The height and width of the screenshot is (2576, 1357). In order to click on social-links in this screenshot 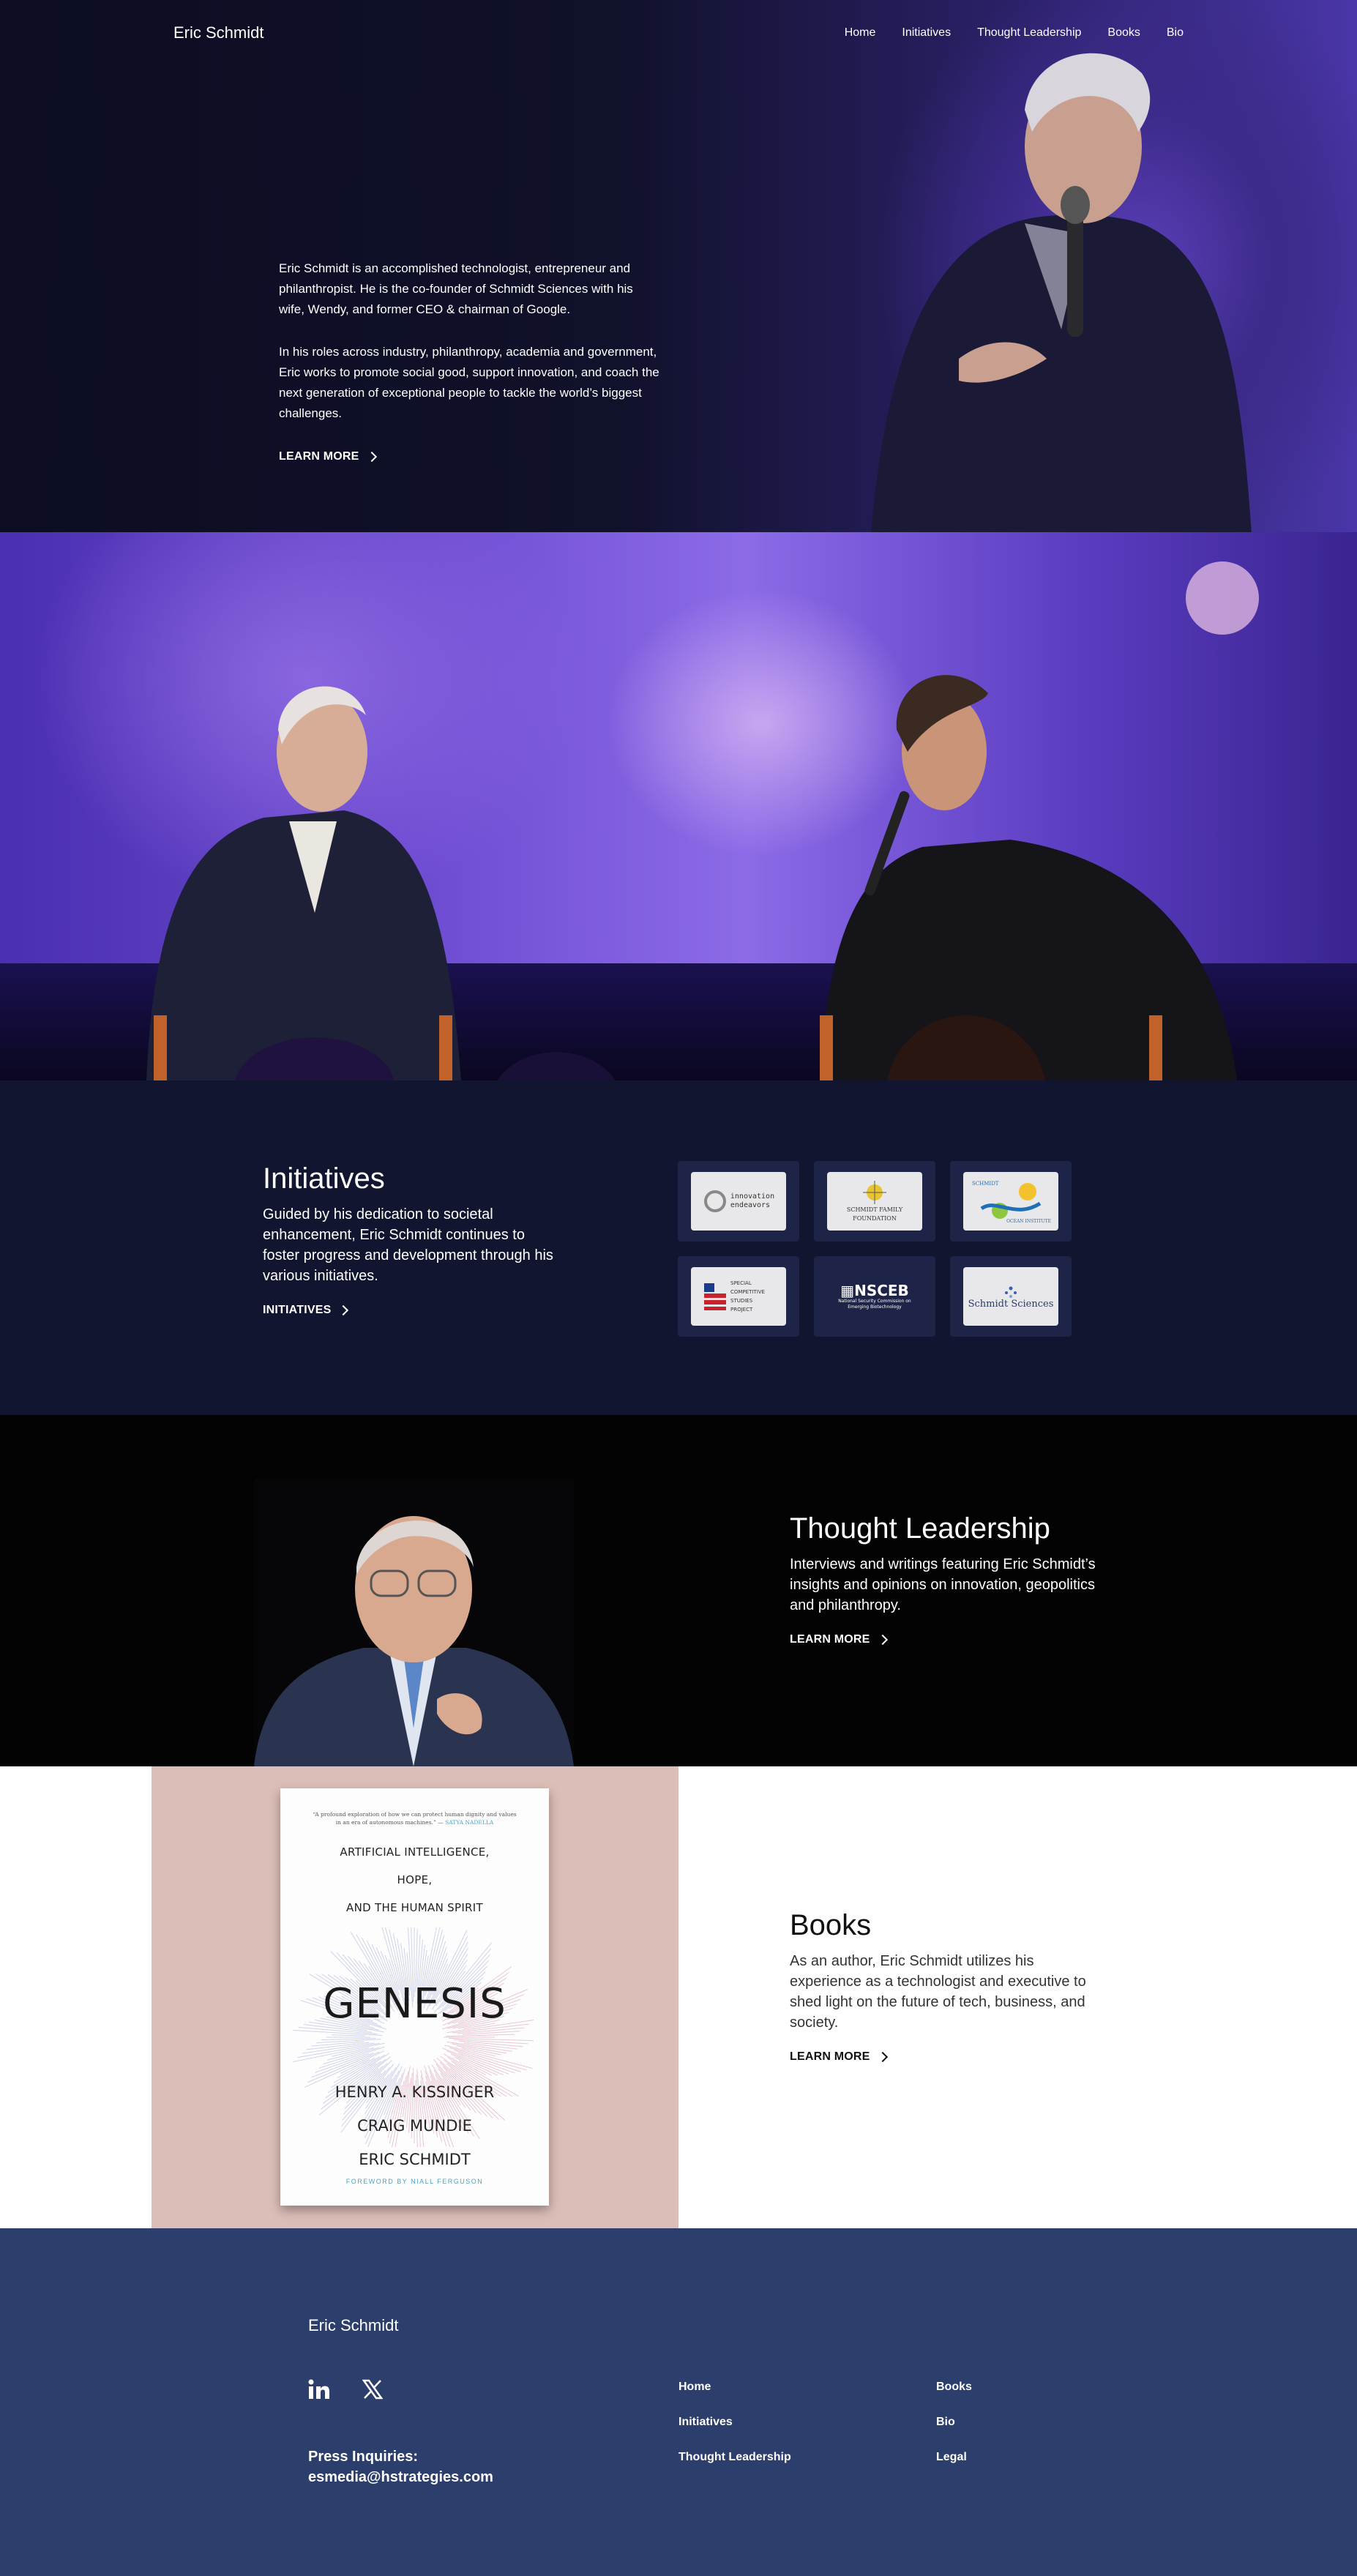, I will do `click(345, 2389)`.